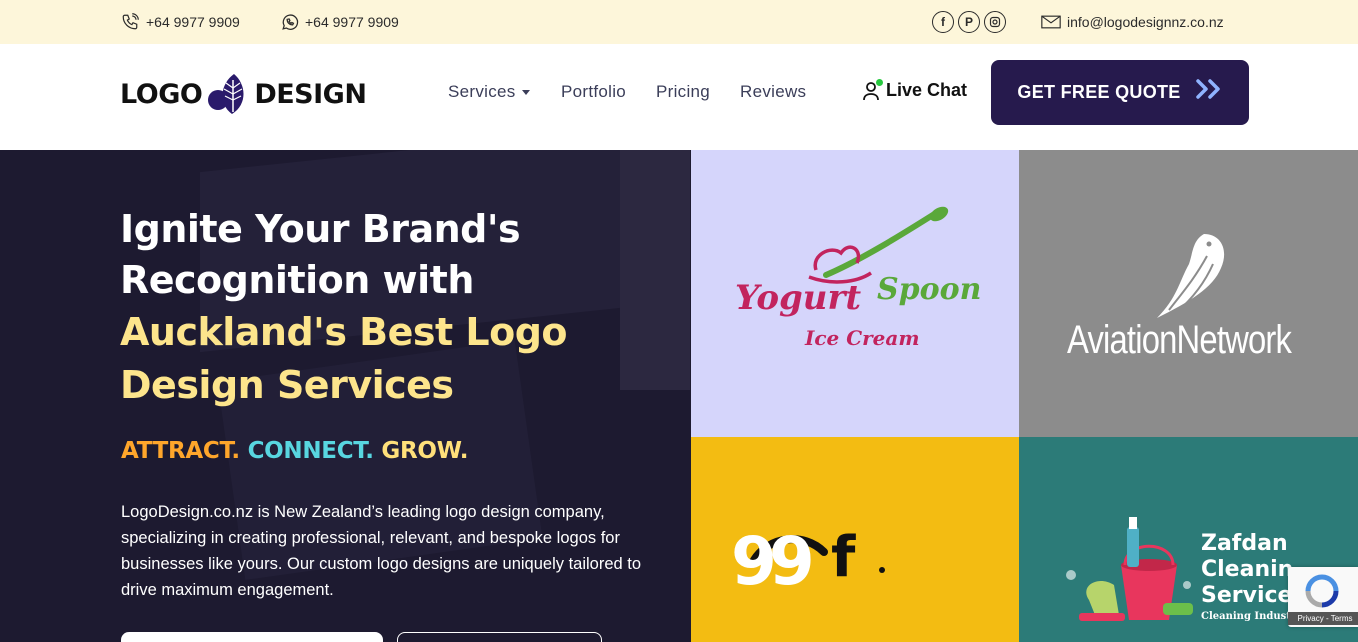 Image resolution: width=1358 pixels, height=642 pixels. What do you see at coordinates (862, 338) in the screenshot?
I see `ice-cream-word: Ice Cream` at bounding box center [862, 338].